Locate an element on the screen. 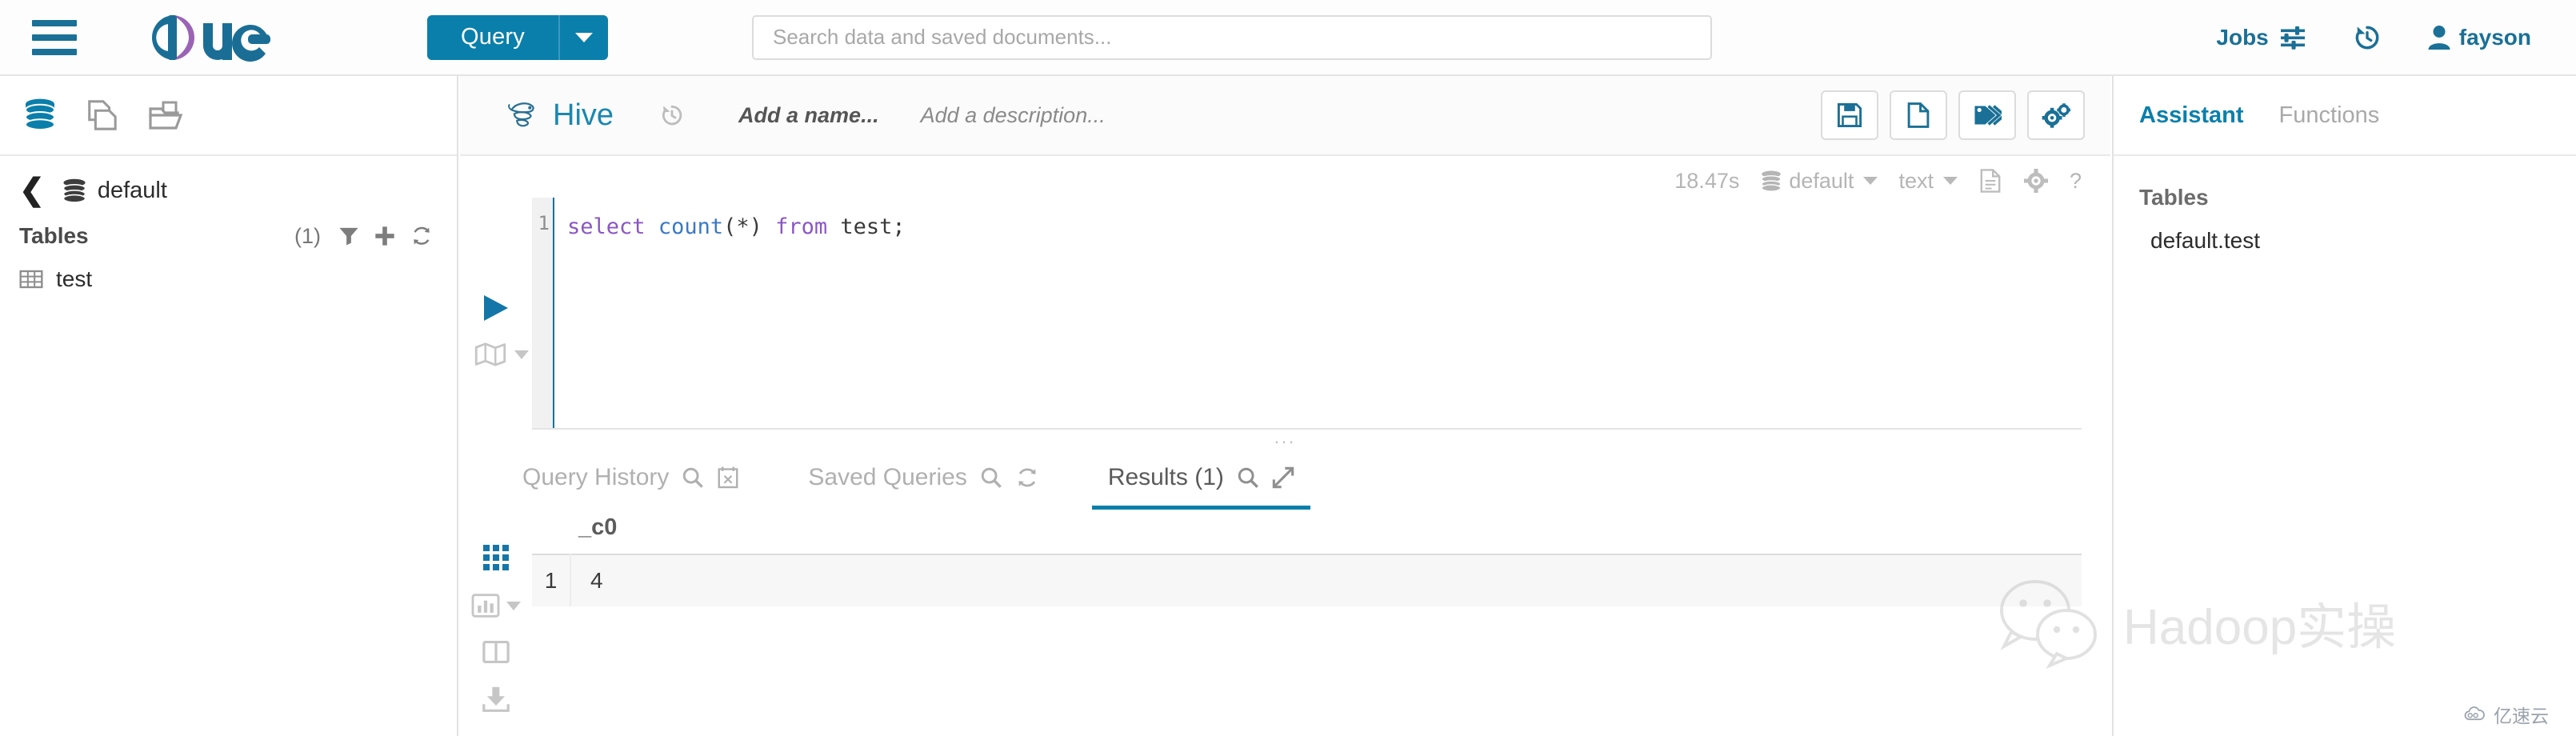  hamburger-menu-icon is located at coordinates (54, 37).